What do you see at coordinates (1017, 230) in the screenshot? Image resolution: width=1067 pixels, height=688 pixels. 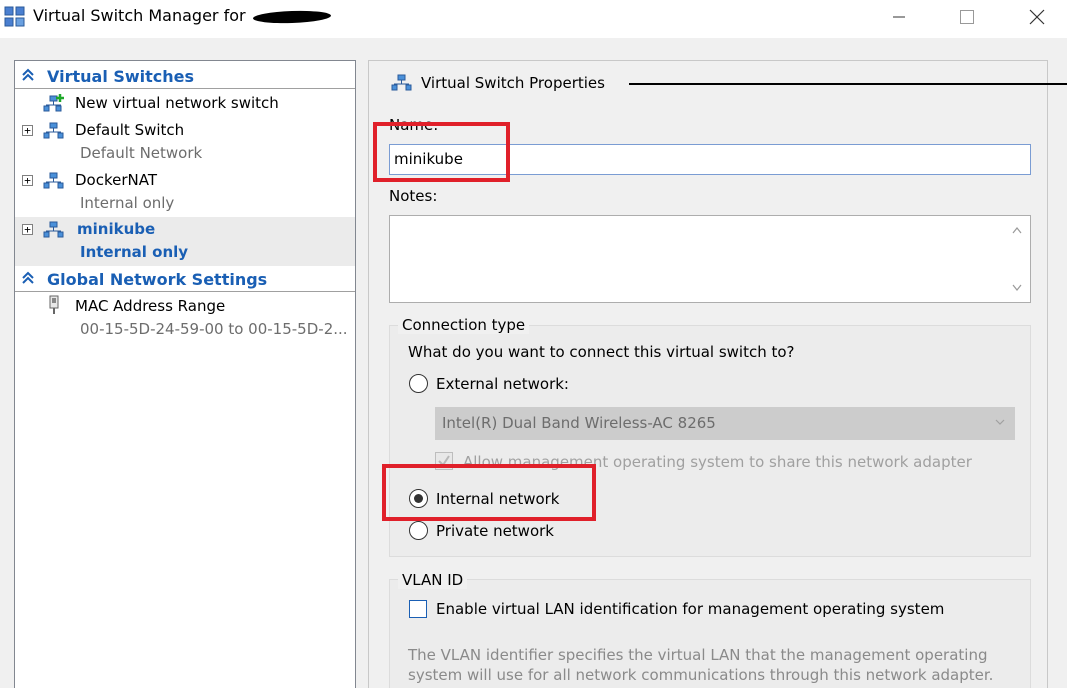 I see `scroll-up-icon` at bounding box center [1017, 230].